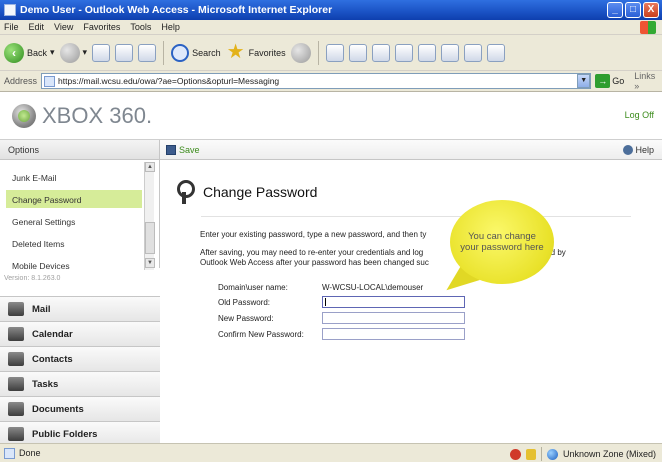 Image resolution: width=662 pixels, height=462 pixels. Describe the element at coordinates (74, 243) in the screenshot. I see `nav-item-deleted-items: Deleted Items` at that location.